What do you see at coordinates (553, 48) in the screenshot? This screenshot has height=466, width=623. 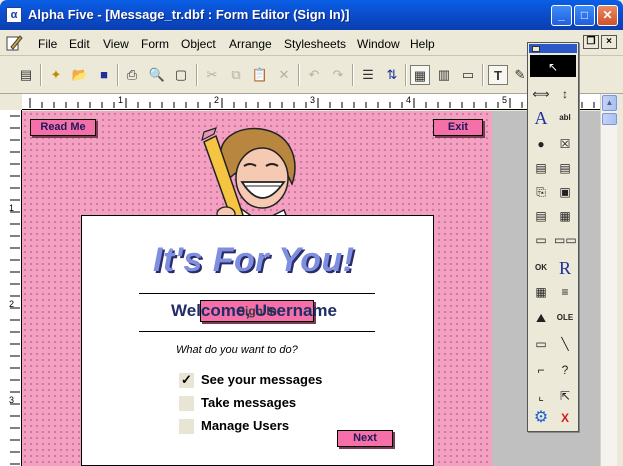 I see `toolbox-title-bar` at bounding box center [553, 48].